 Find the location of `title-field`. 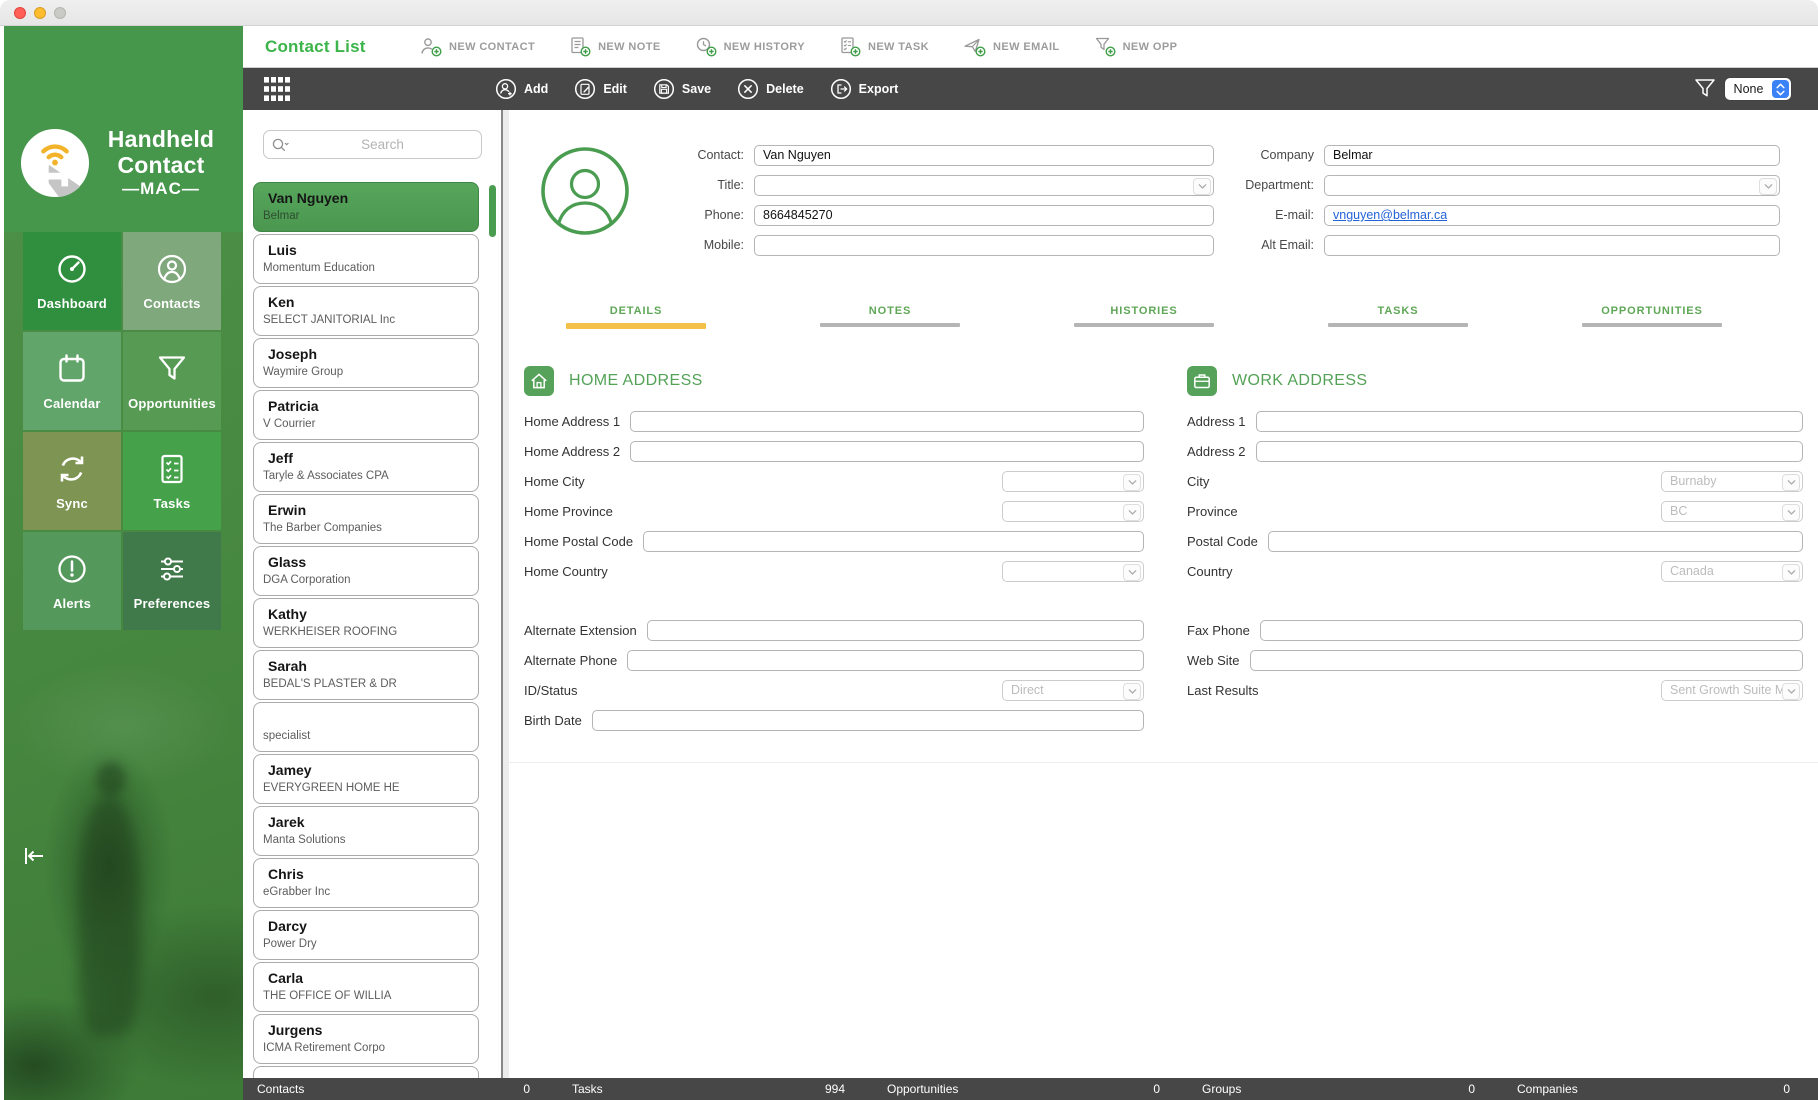

title-field is located at coordinates (984, 185).